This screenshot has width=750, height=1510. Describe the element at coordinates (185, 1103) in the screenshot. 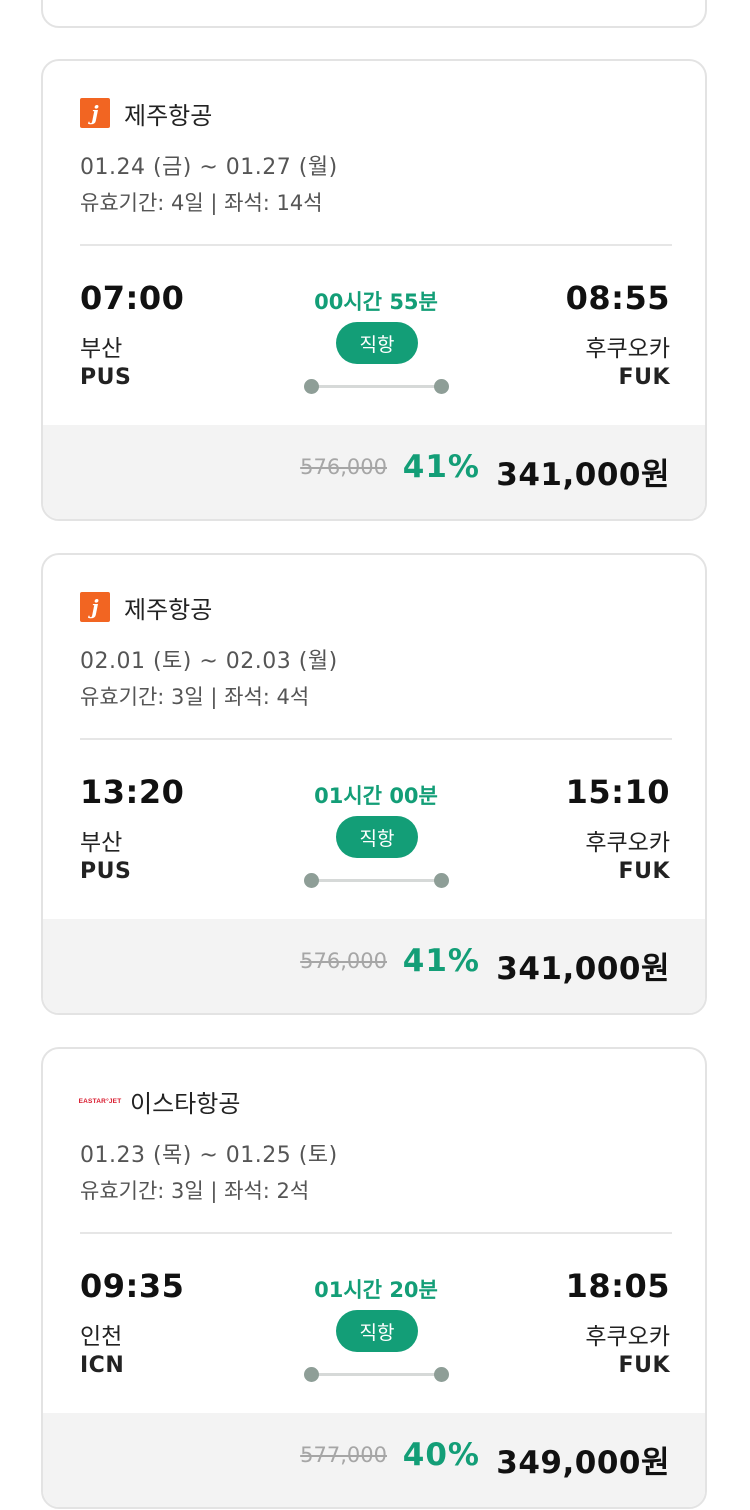

I see `airline-name: 이스타항공` at that location.